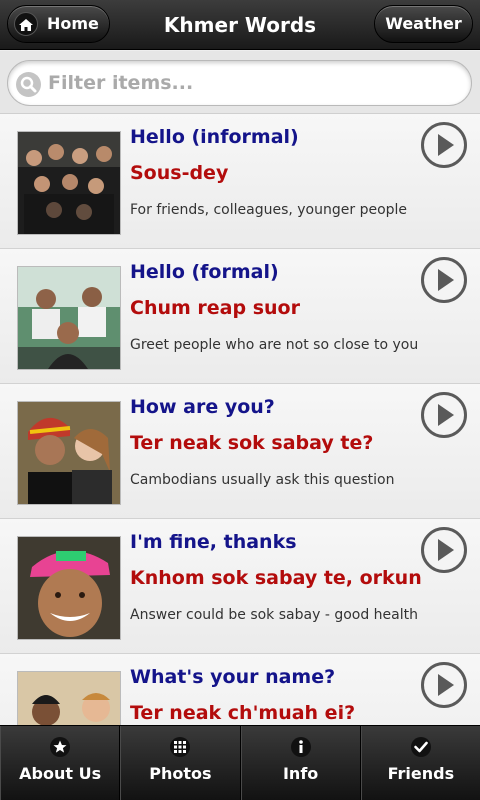 The width and height of the screenshot is (480, 800). Describe the element at coordinates (300, 773) in the screenshot. I see `tab-label: Info` at that location.